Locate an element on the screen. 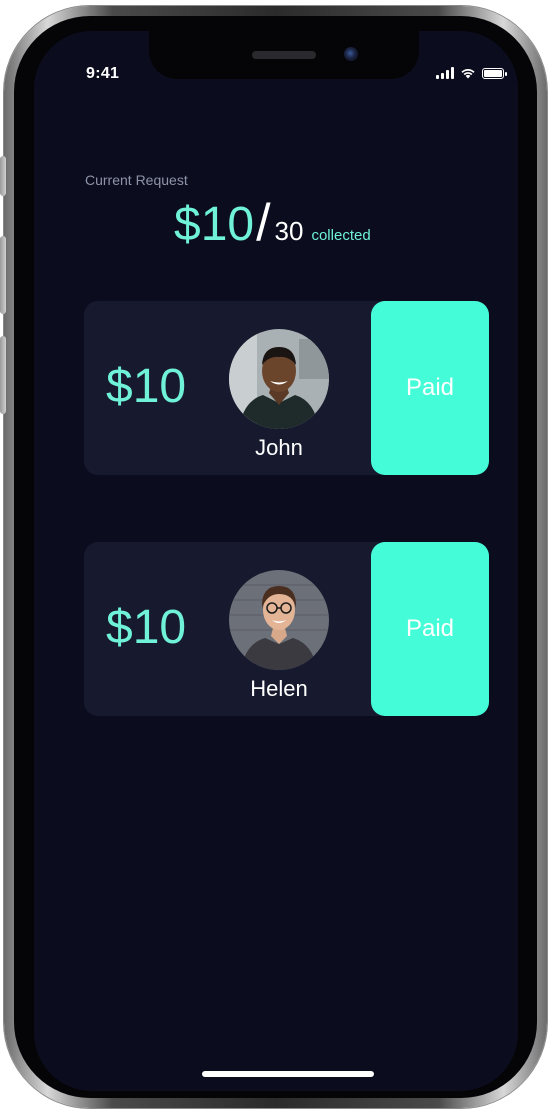 This screenshot has width=551, height=1112. speaker-grille is located at coordinates (284, 55).